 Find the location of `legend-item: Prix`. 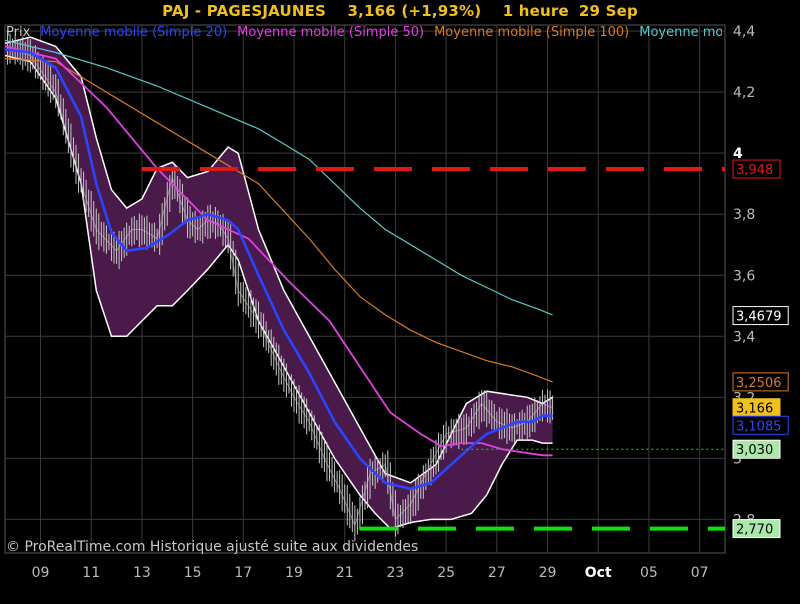

legend-item: Prix is located at coordinates (18, 32).